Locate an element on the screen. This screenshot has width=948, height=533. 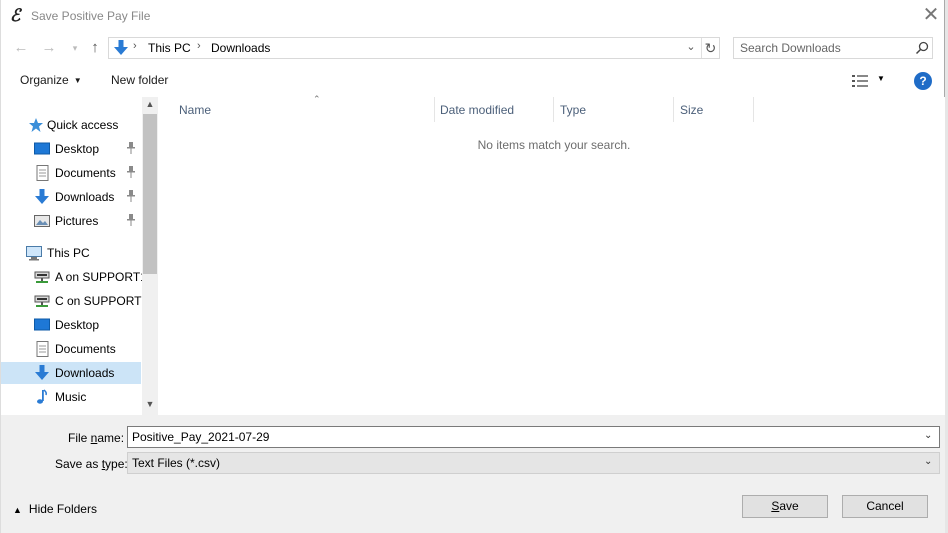
nav-item-music: Music is located at coordinates (71, 397).